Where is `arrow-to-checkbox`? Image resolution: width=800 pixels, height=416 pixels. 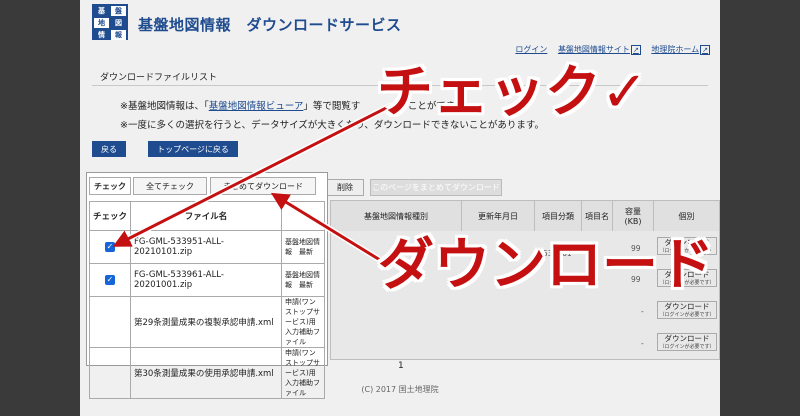 arrow-to-checkbox is located at coordinates (252, 175).